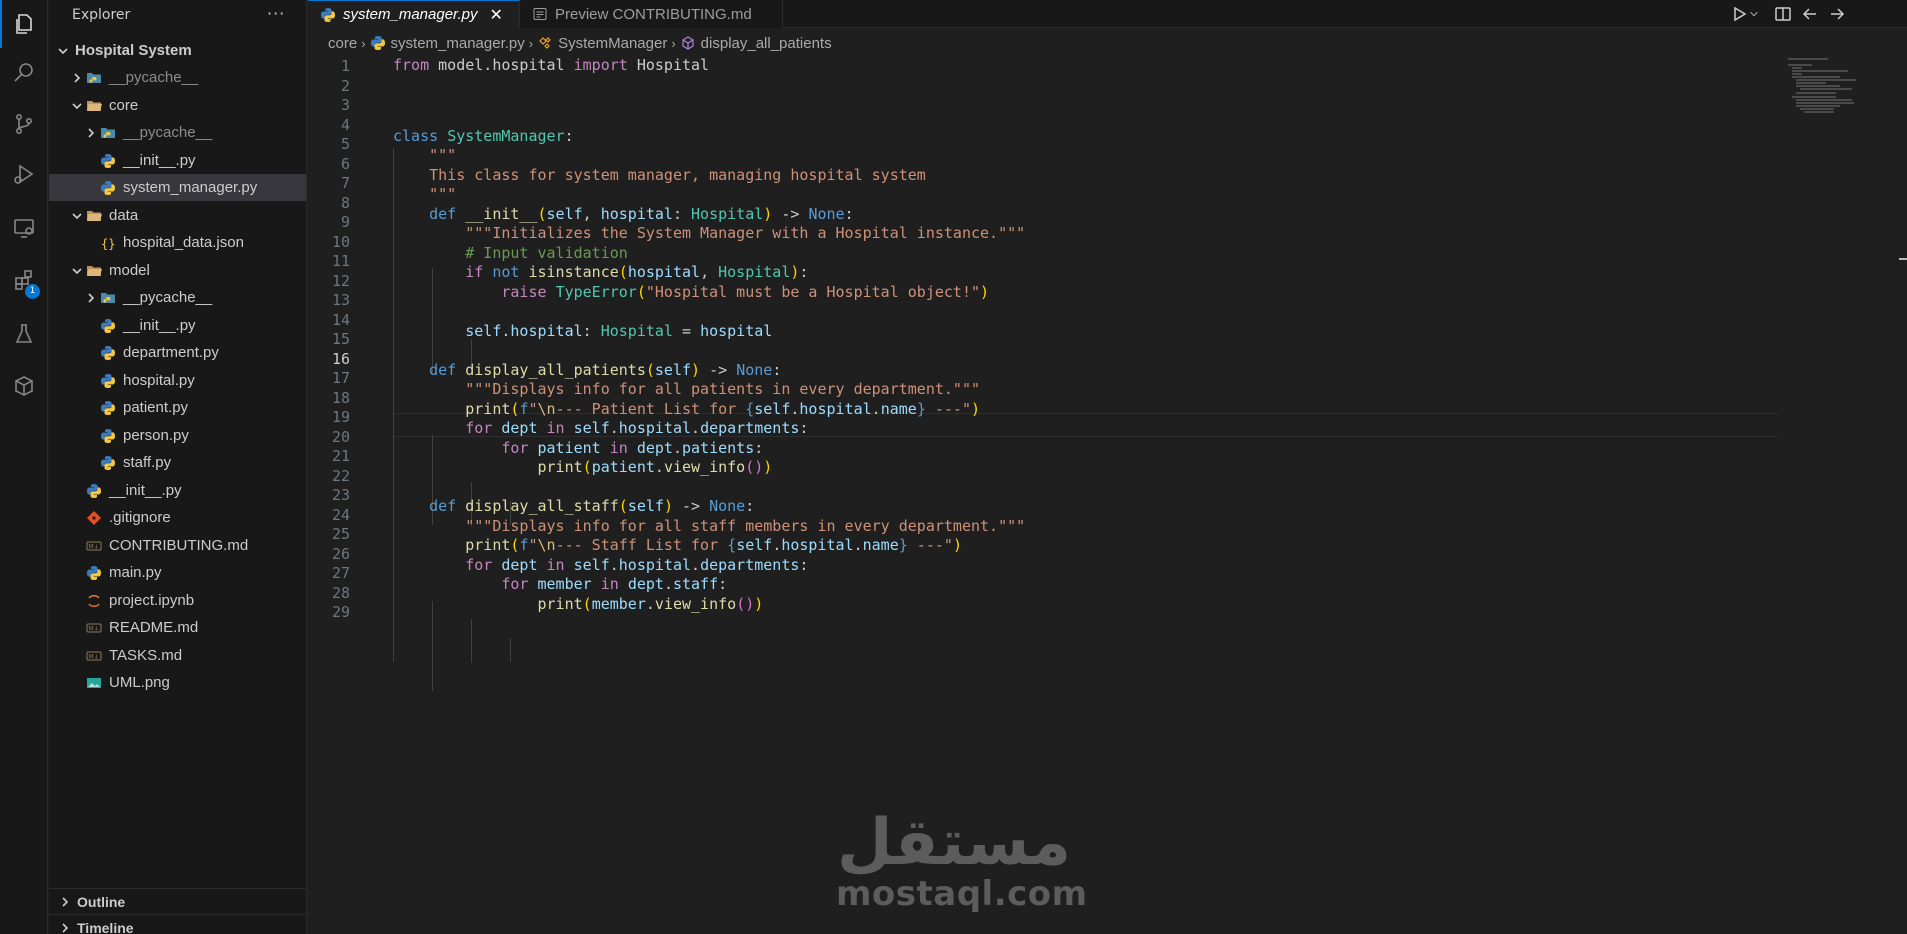  I want to click on tree-item: core, so click(177, 105).